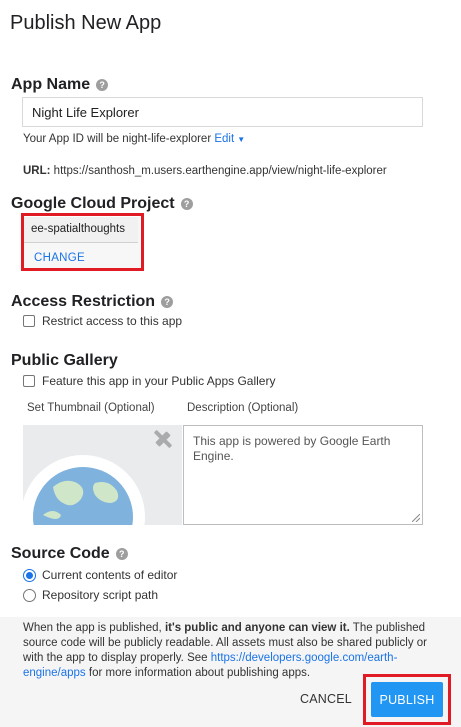 The width and height of the screenshot is (461, 727). What do you see at coordinates (243, 408) in the screenshot?
I see `description-label: Description (Optional)` at bounding box center [243, 408].